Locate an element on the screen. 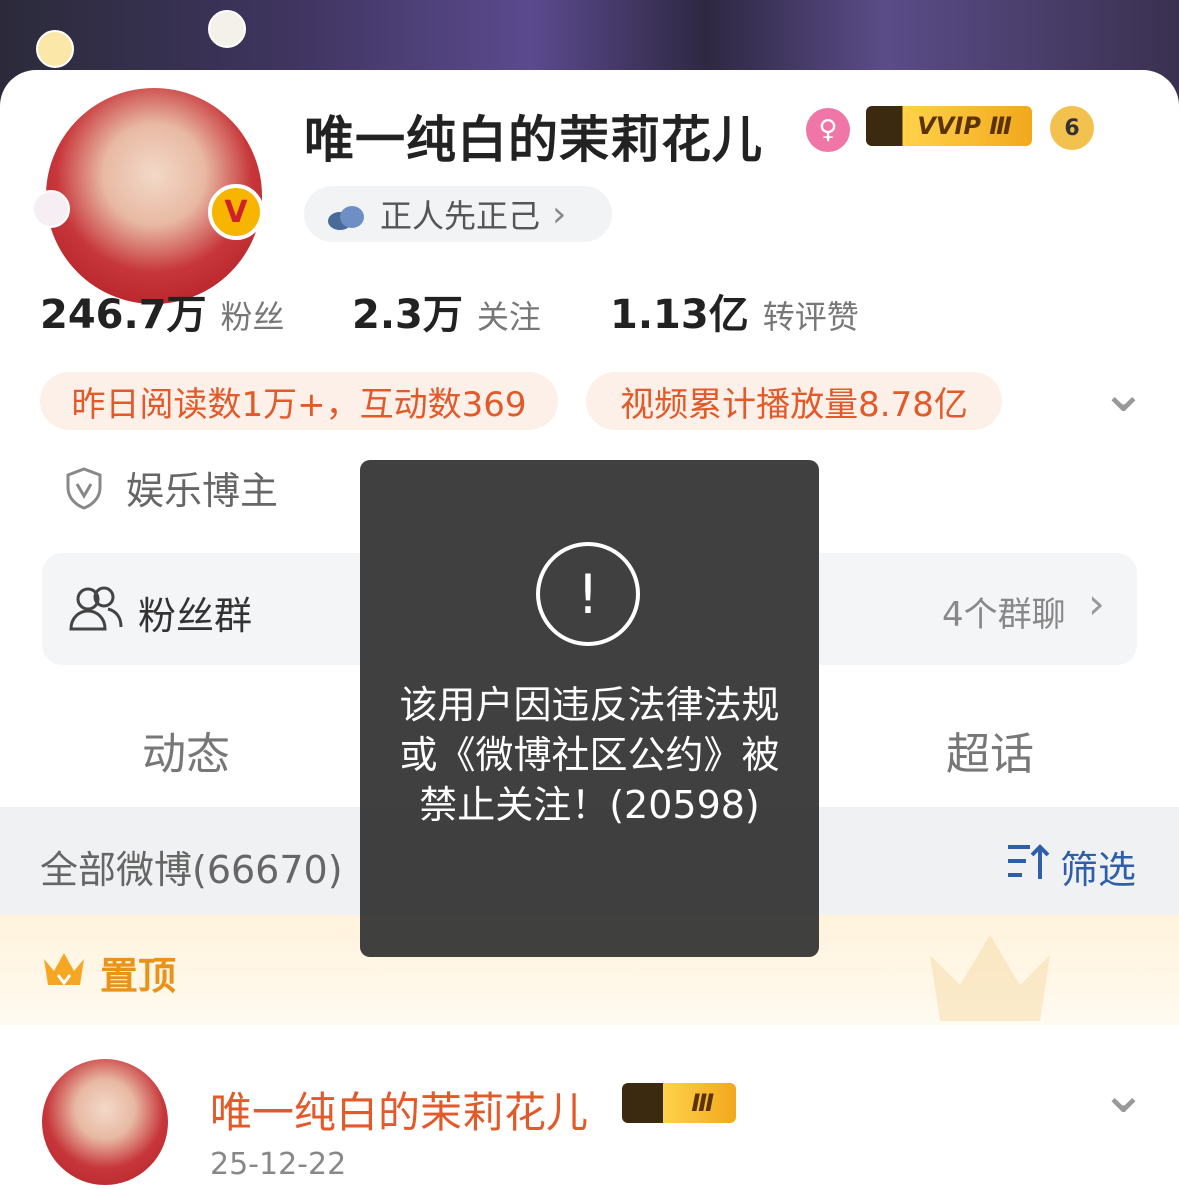  ip-location-bar: 正人先正己 › is located at coordinates (458, 214).